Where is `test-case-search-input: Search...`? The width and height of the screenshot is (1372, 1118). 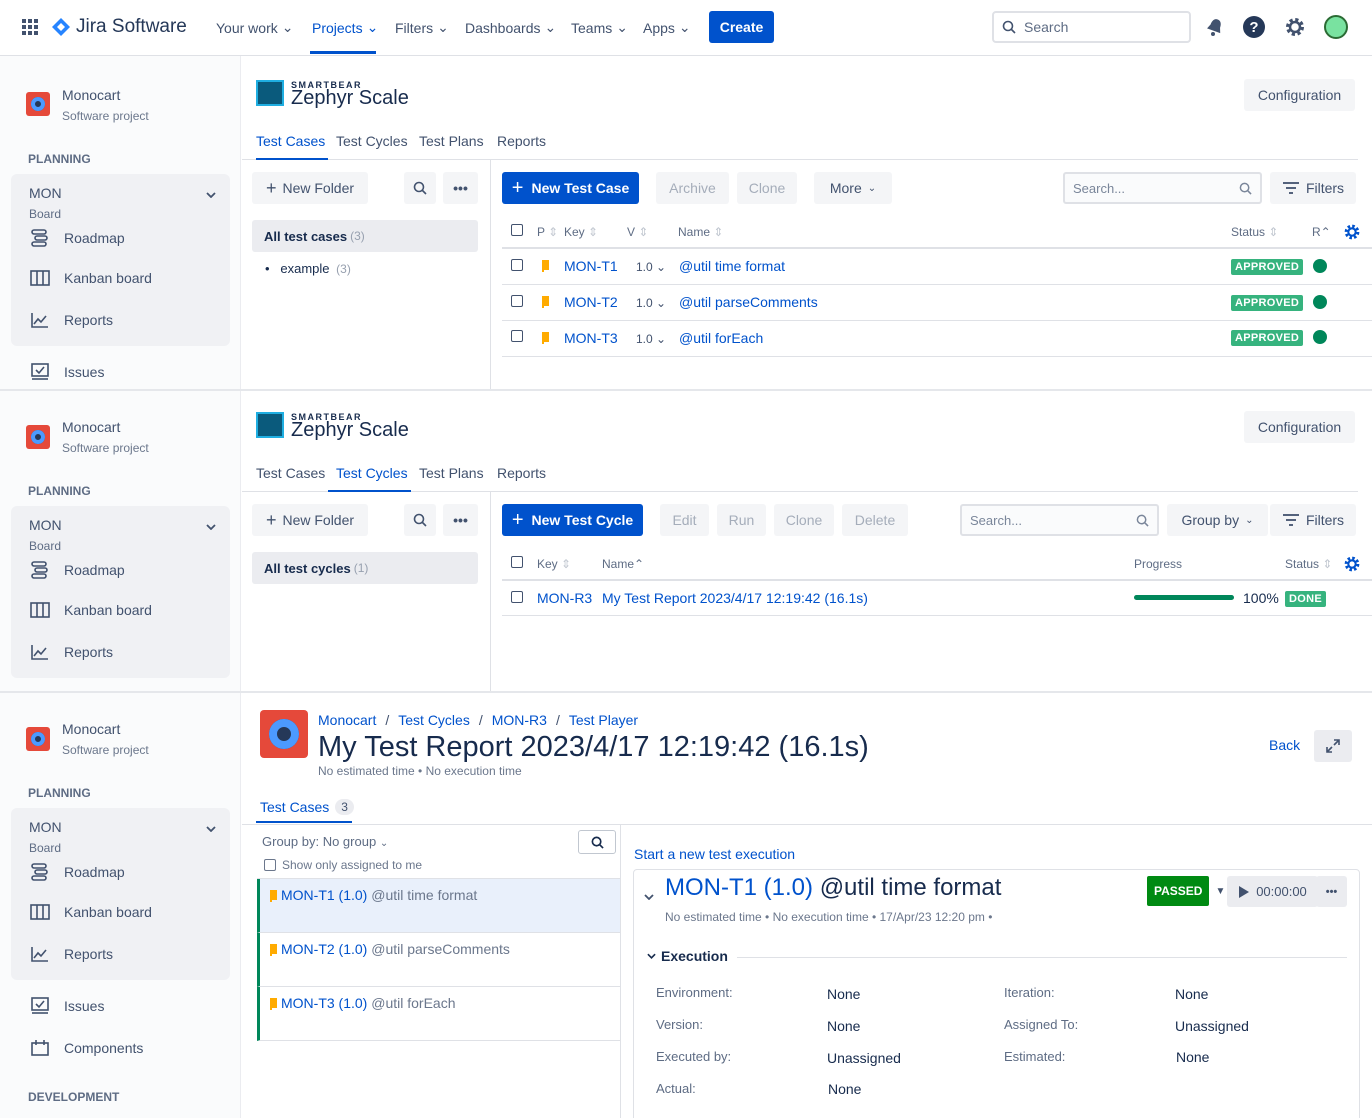
test-case-search-input: Search... is located at coordinates (1162, 188).